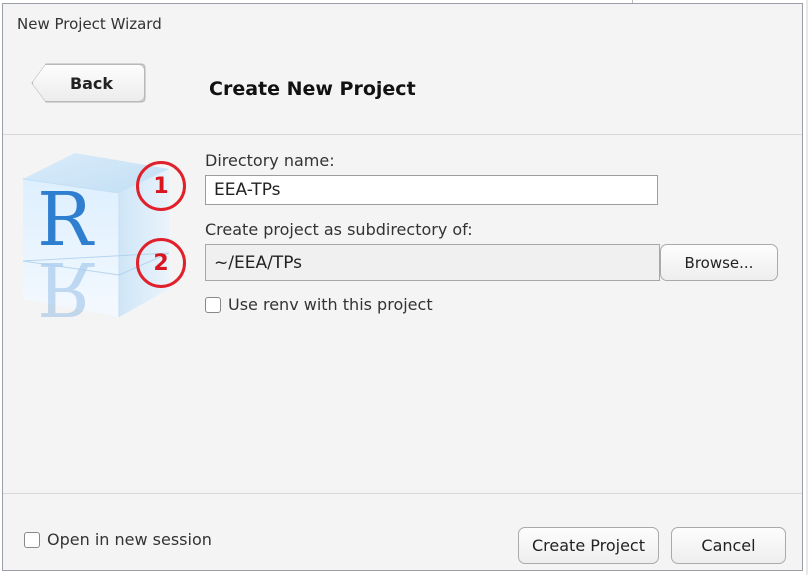 This screenshot has width=808, height=575. I want to click on new-session-option: Open in new session, so click(118, 539).